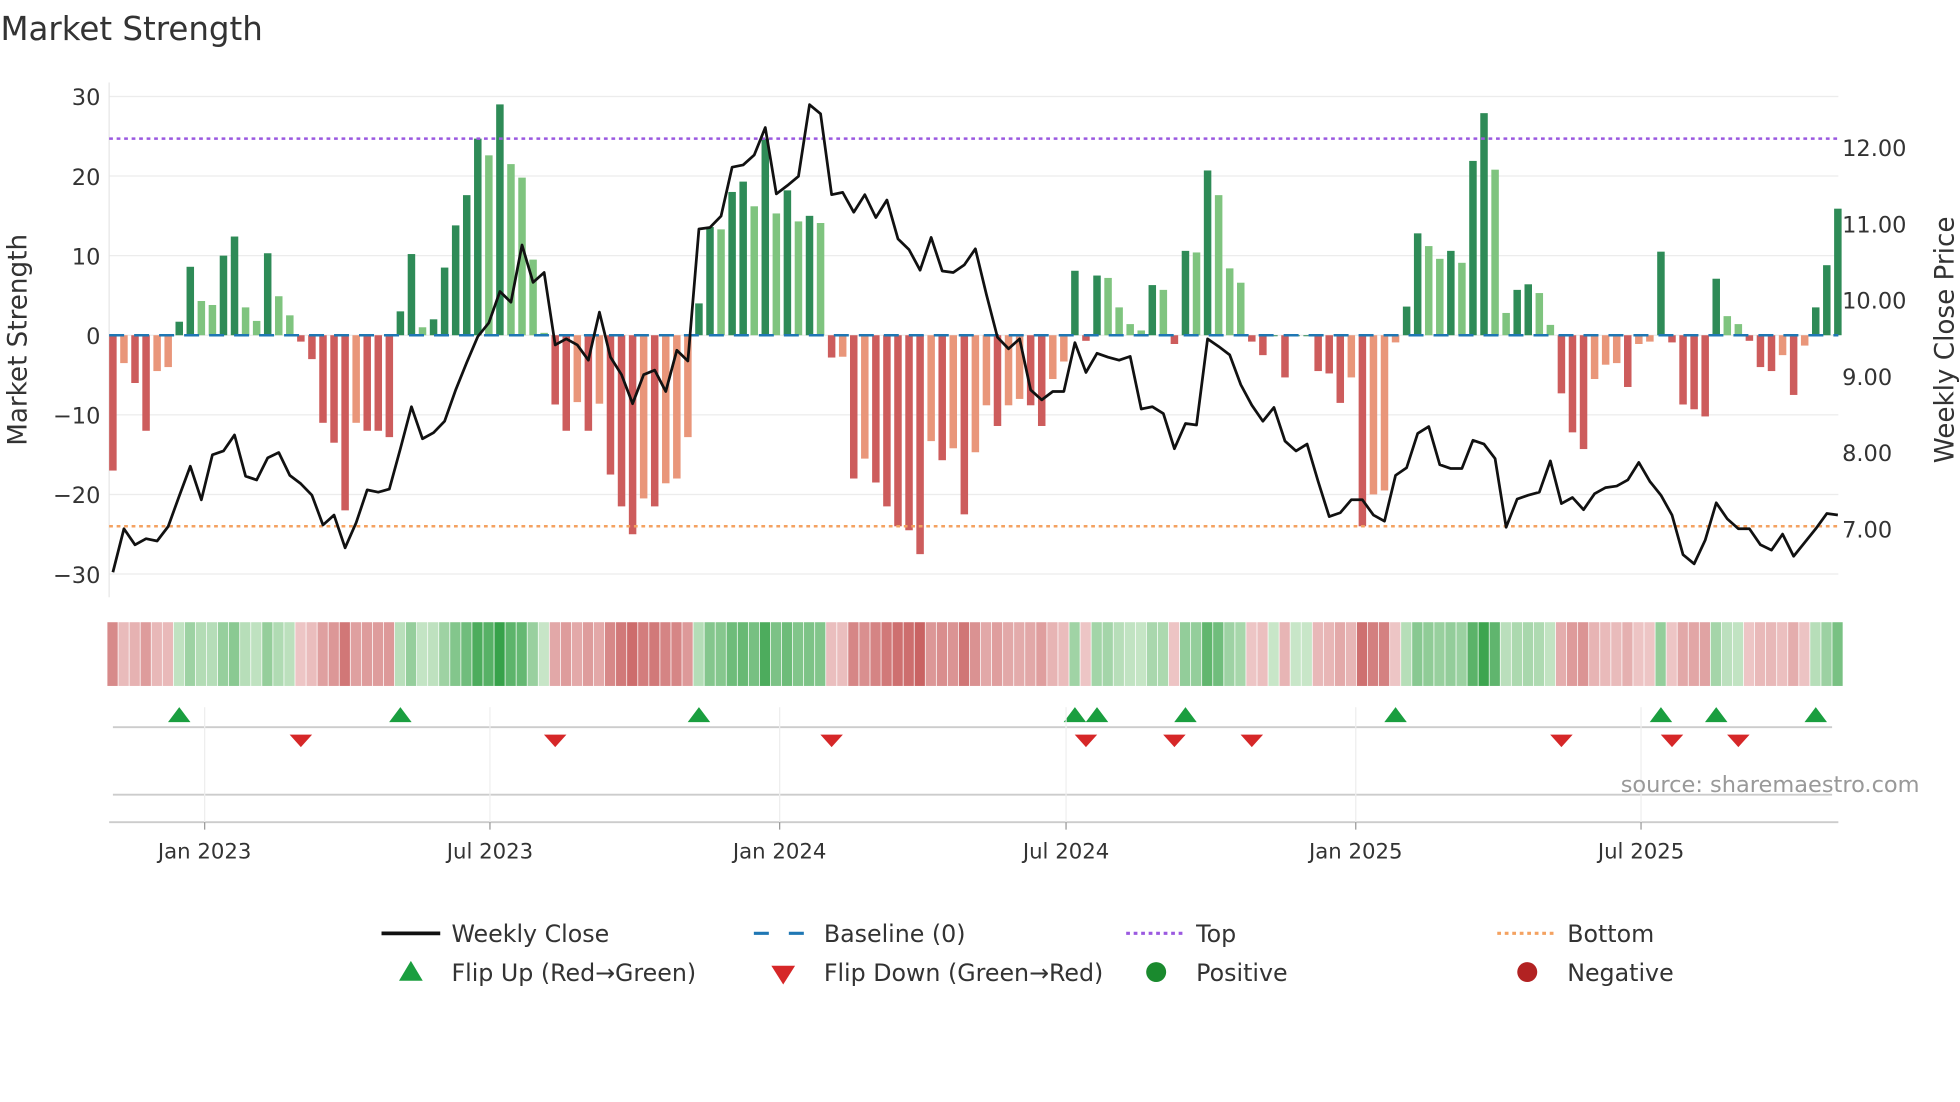 This screenshot has height=1102, width=1960. What do you see at coordinates (937, 973) in the screenshot?
I see `legend-item: Flip Down (Green→Red)` at bounding box center [937, 973].